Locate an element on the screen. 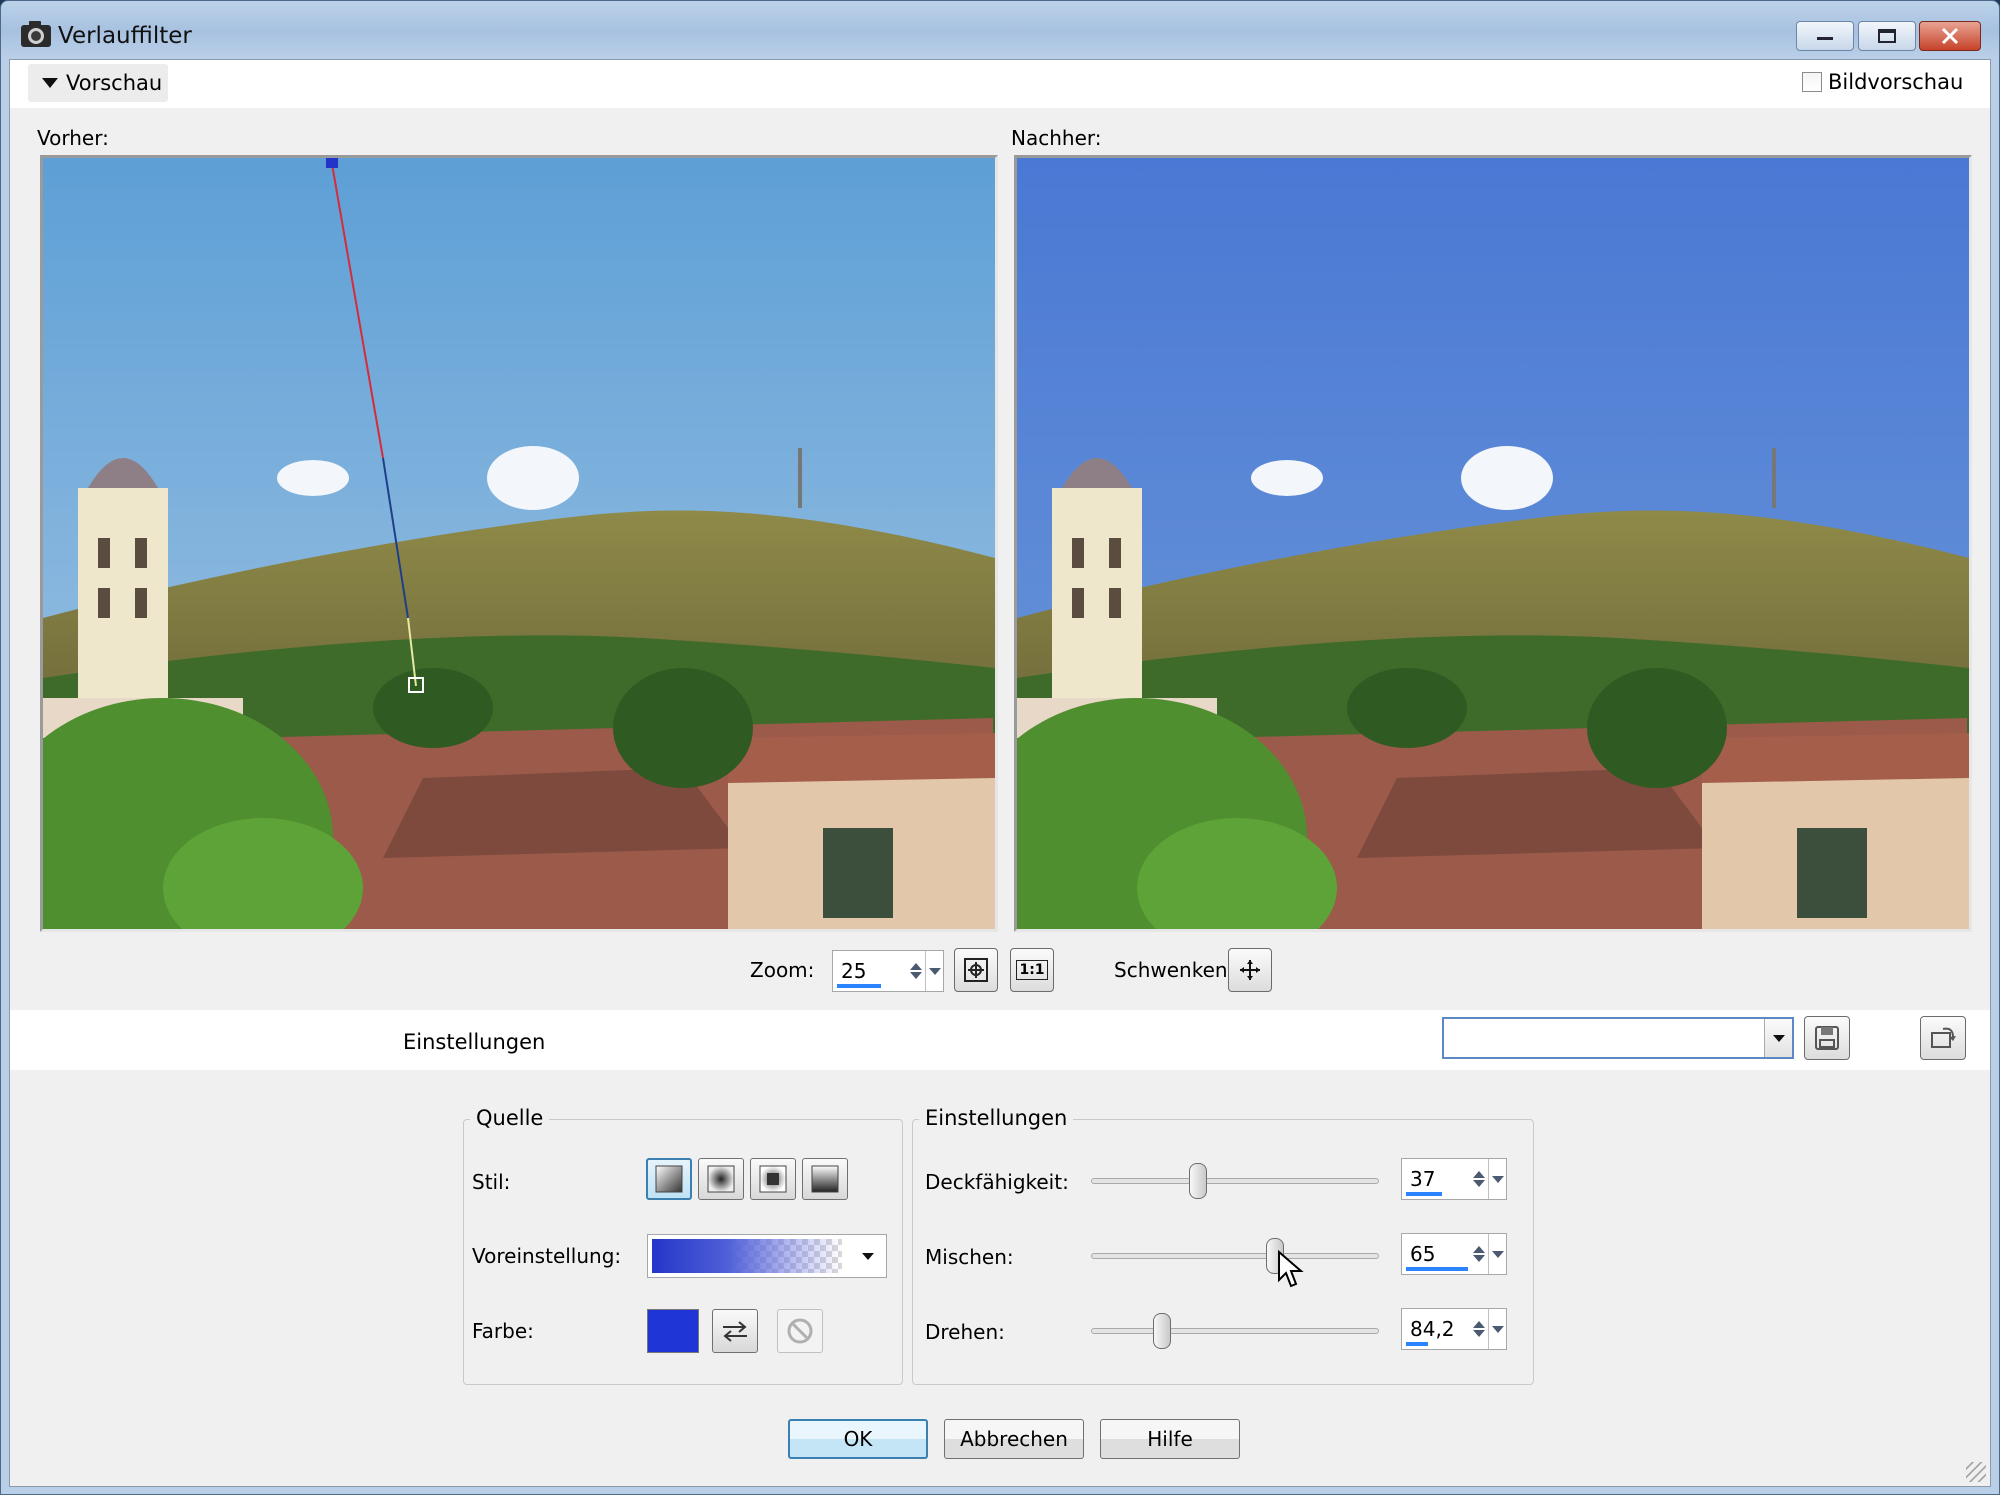 The image size is (2000, 1495). rotate-label: Drehen: is located at coordinates (965, 1332).